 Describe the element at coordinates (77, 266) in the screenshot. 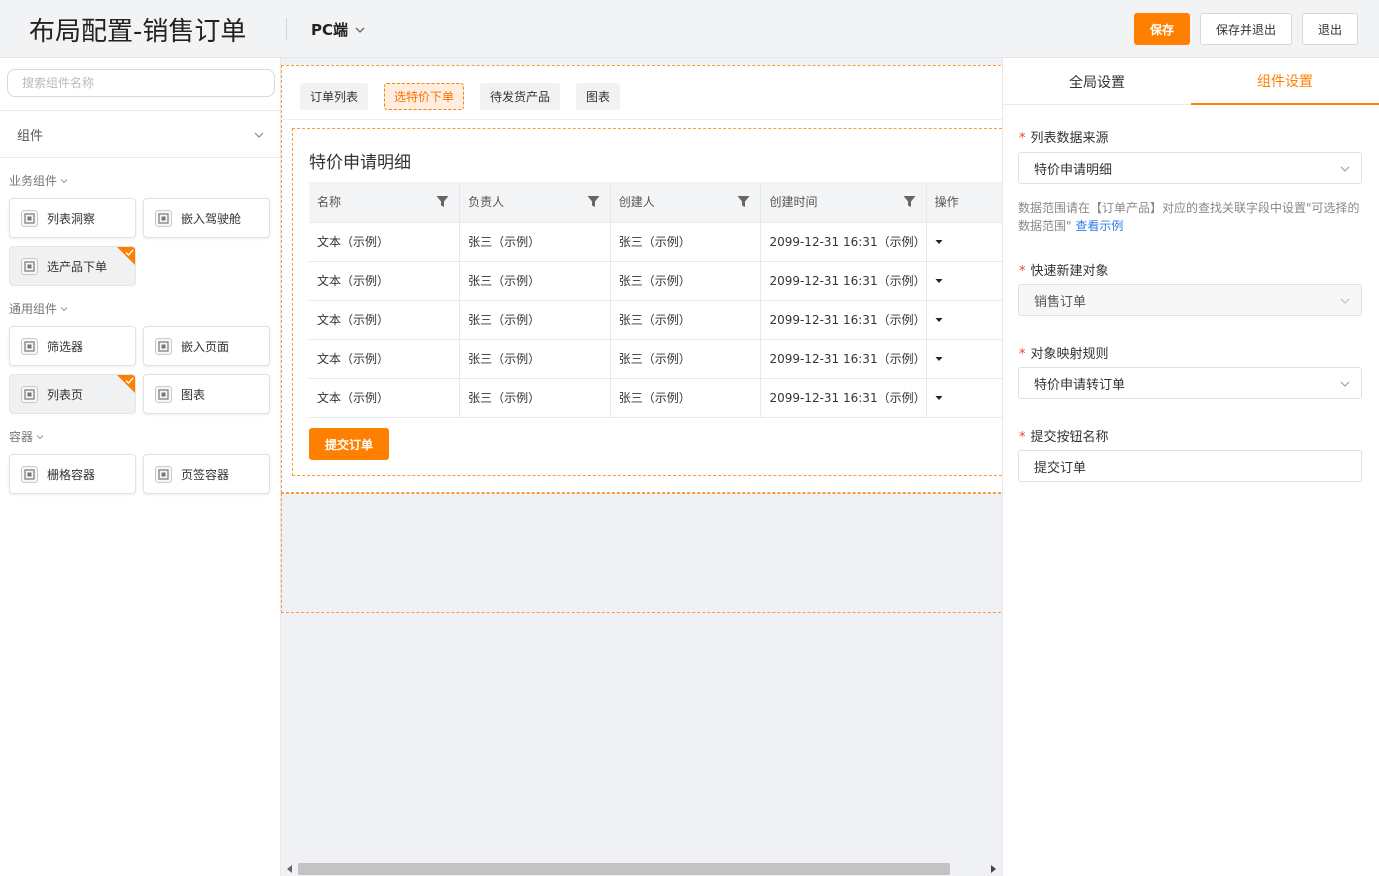

I see `component-label: 选产品下单` at that location.